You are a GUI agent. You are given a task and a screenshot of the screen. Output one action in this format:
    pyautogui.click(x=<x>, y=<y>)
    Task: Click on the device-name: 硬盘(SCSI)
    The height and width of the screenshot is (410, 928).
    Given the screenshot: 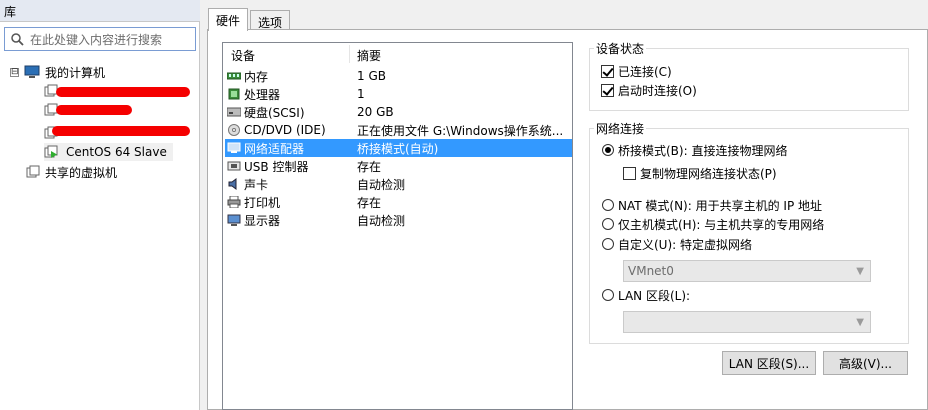 What is the action you would take?
    pyautogui.click(x=274, y=112)
    